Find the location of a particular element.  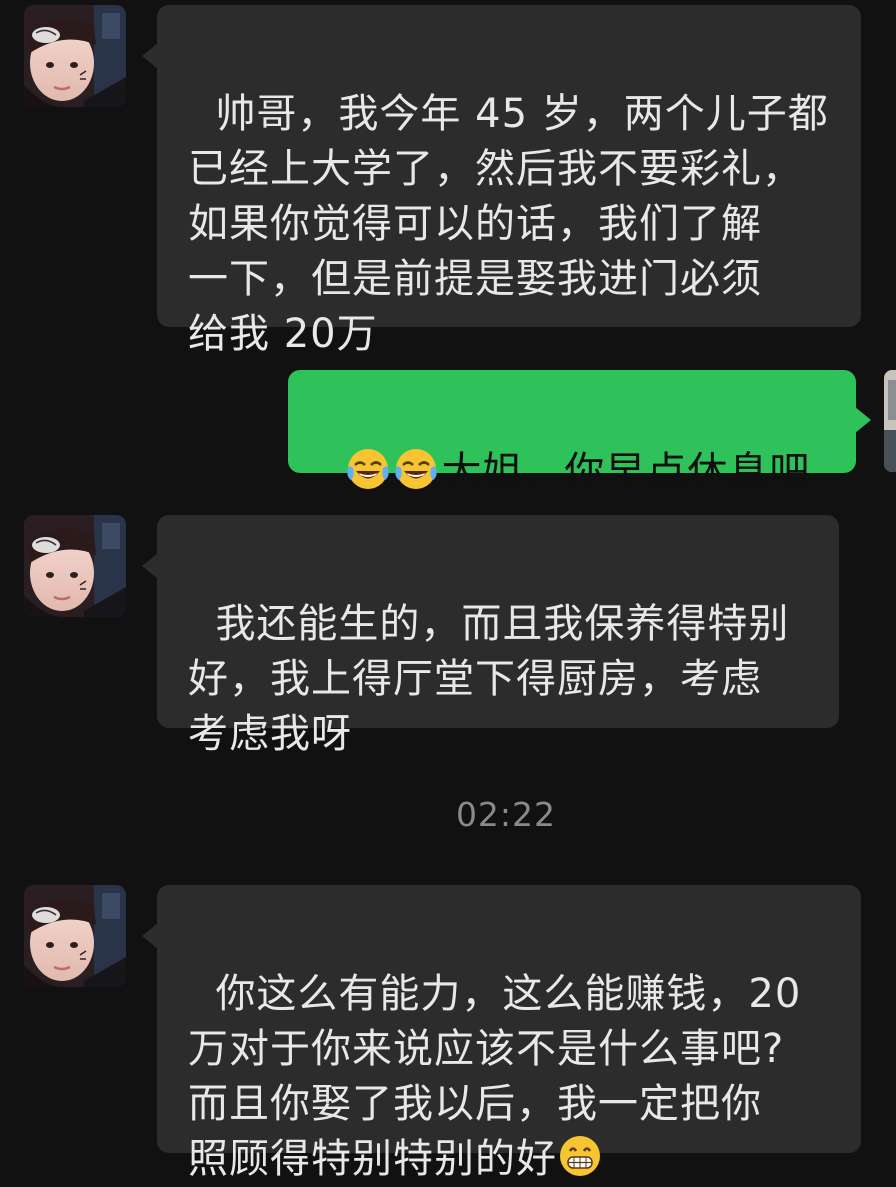

chat-timestamp: 02:22 is located at coordinates (506, 814).